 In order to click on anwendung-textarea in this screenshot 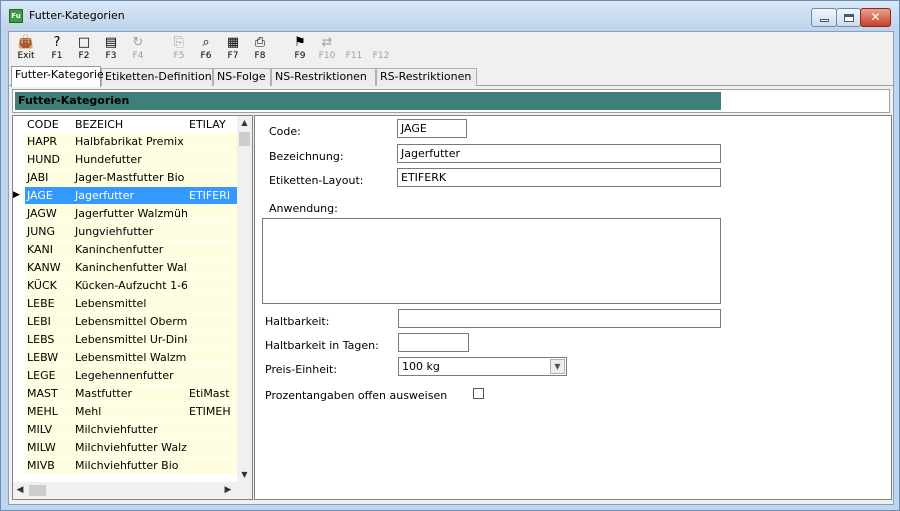, I will do `click(491, 261)`.